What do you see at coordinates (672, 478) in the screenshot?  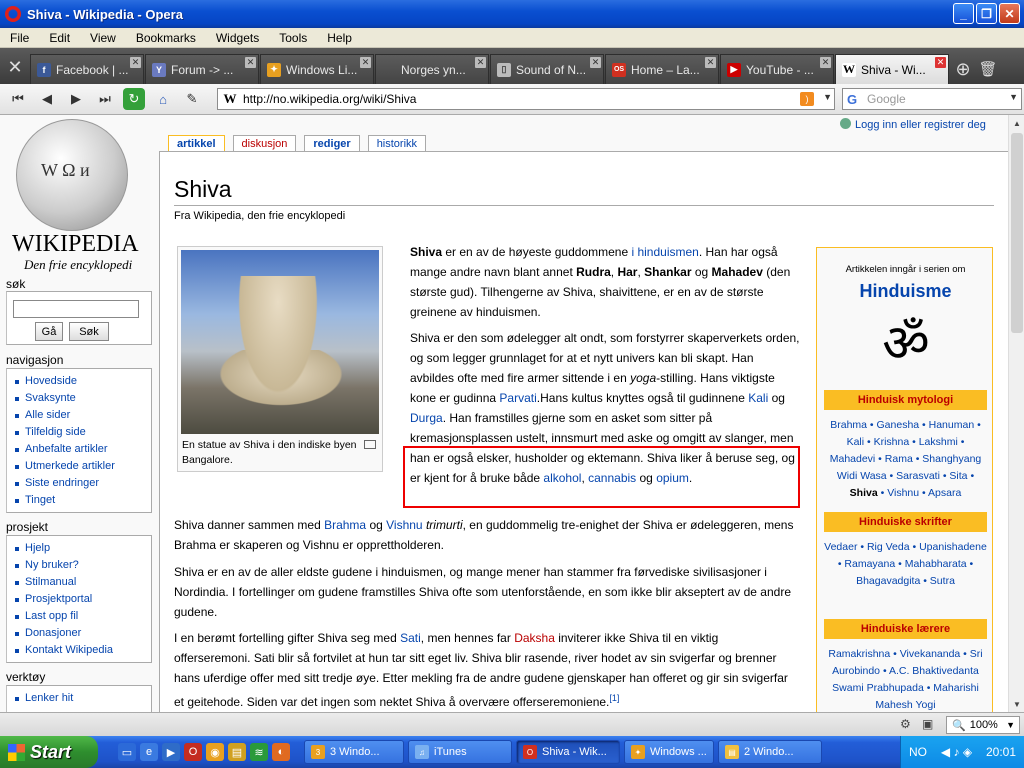 I see `link-opium: opium` at bounding box center [672, 478].